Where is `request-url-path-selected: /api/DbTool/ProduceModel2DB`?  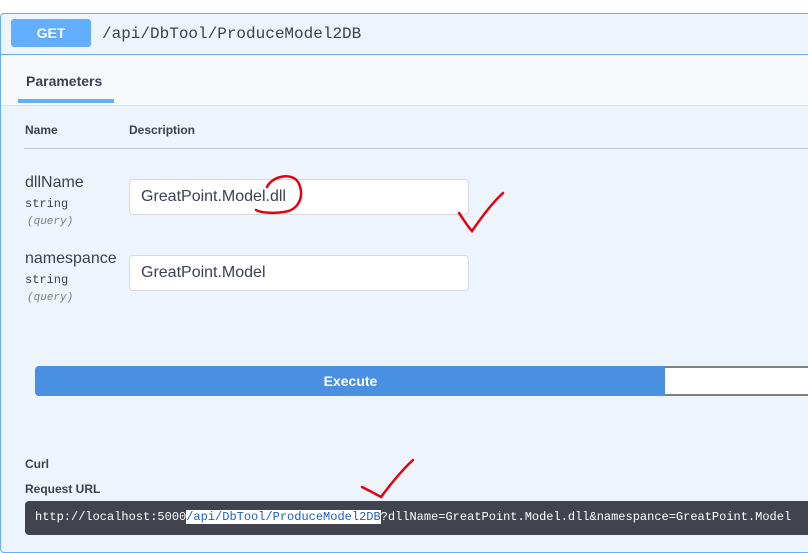
request-url-path-selected: /api/DbTool/ProduceModel2DB is located at coordinates (283, 517).